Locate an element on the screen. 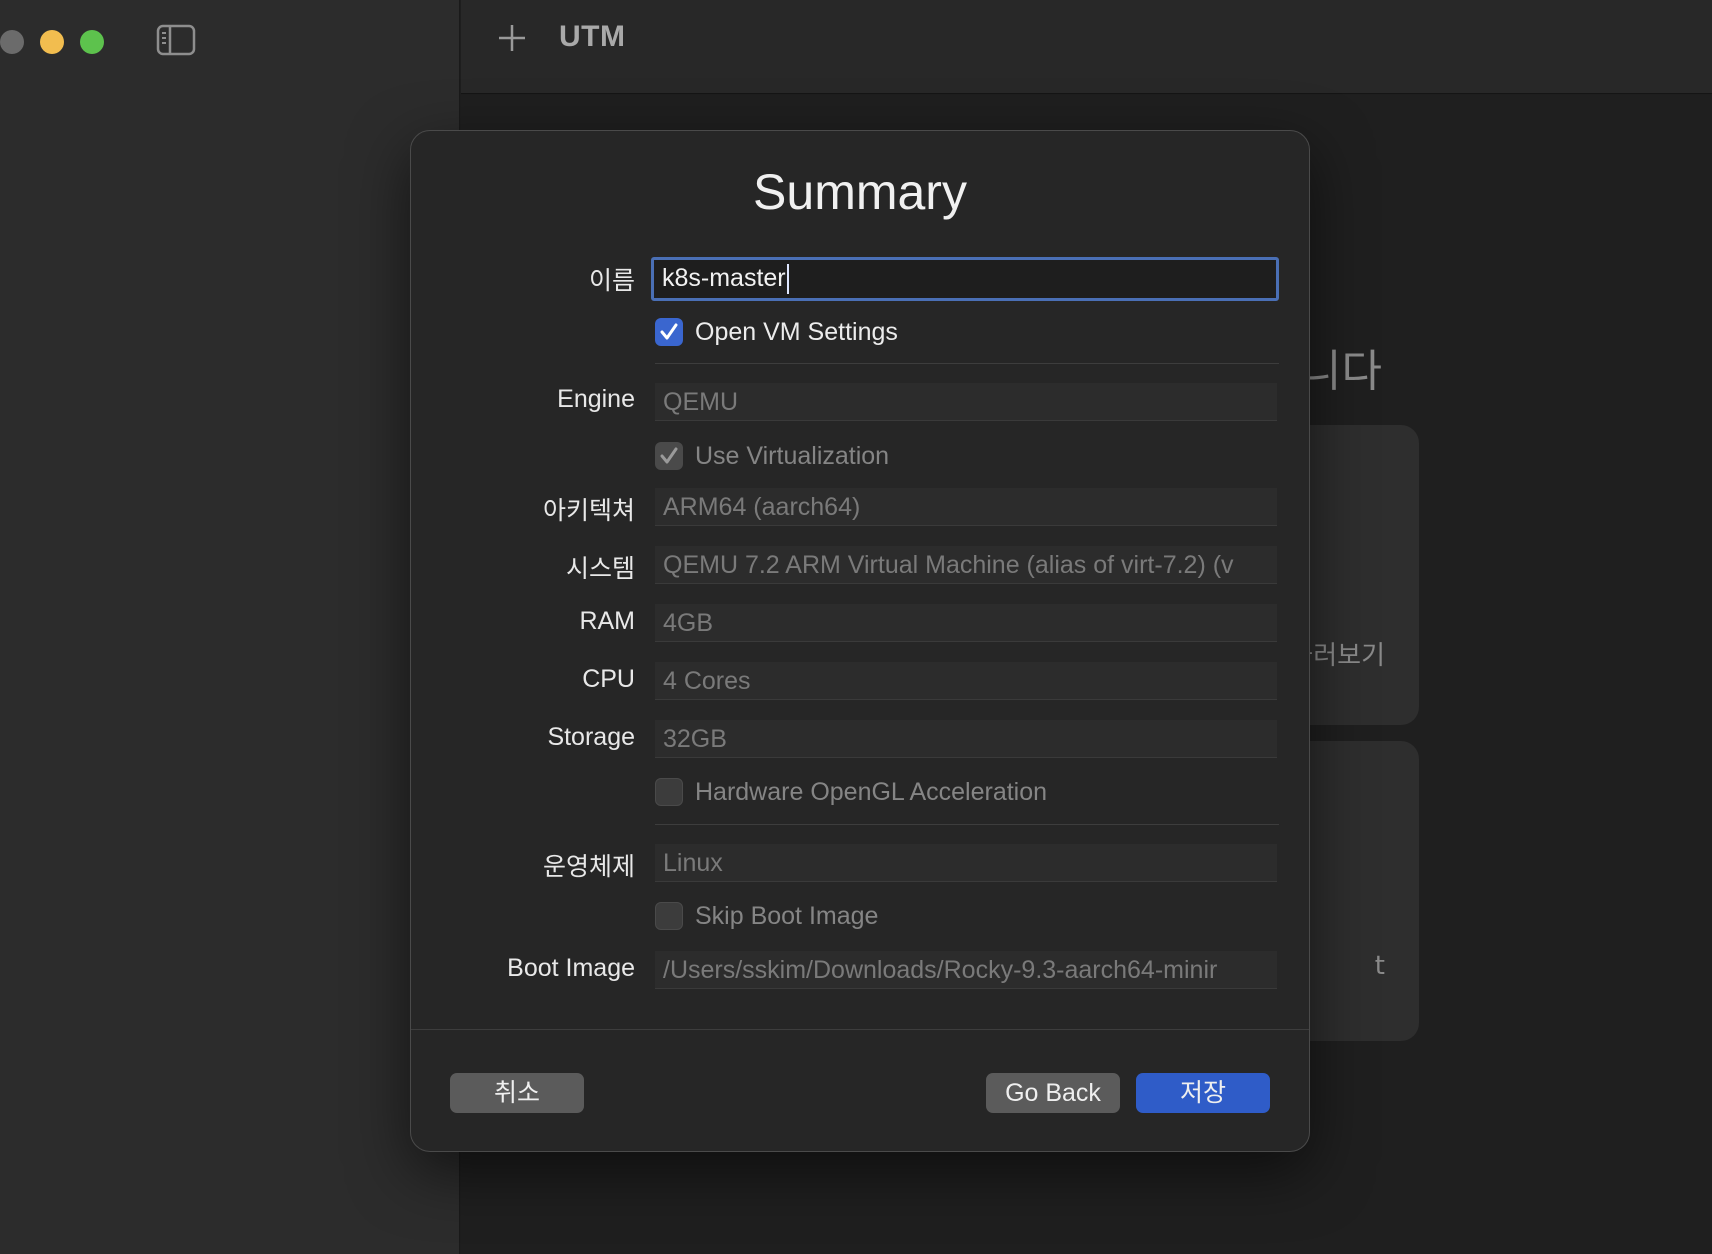  cpu-label: CPU is located at coordinates (608, 679).